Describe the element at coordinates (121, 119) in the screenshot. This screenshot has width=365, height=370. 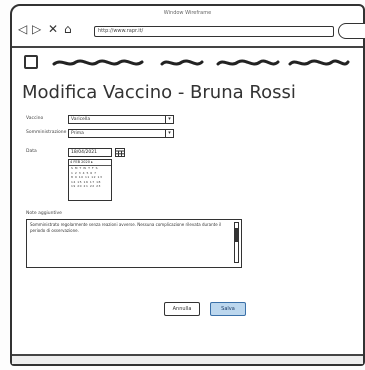
I see `vaccine-select: Varicella ▾` at that location.